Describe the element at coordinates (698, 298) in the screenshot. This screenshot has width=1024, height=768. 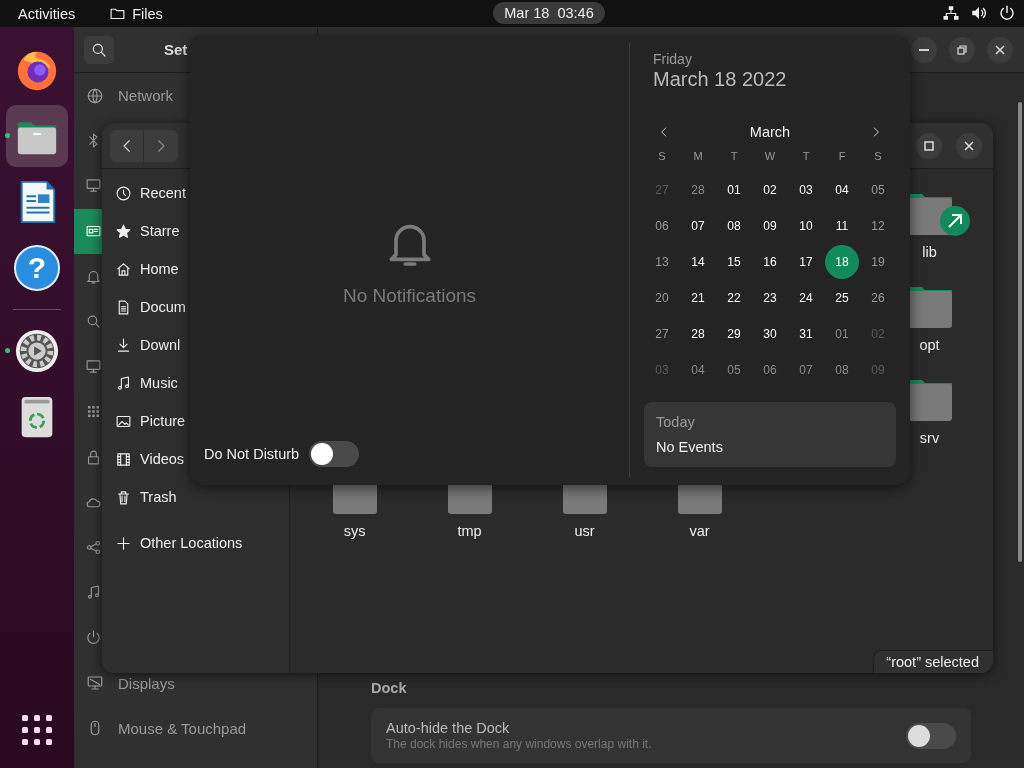
I see `calendar-day: 21` at that location.